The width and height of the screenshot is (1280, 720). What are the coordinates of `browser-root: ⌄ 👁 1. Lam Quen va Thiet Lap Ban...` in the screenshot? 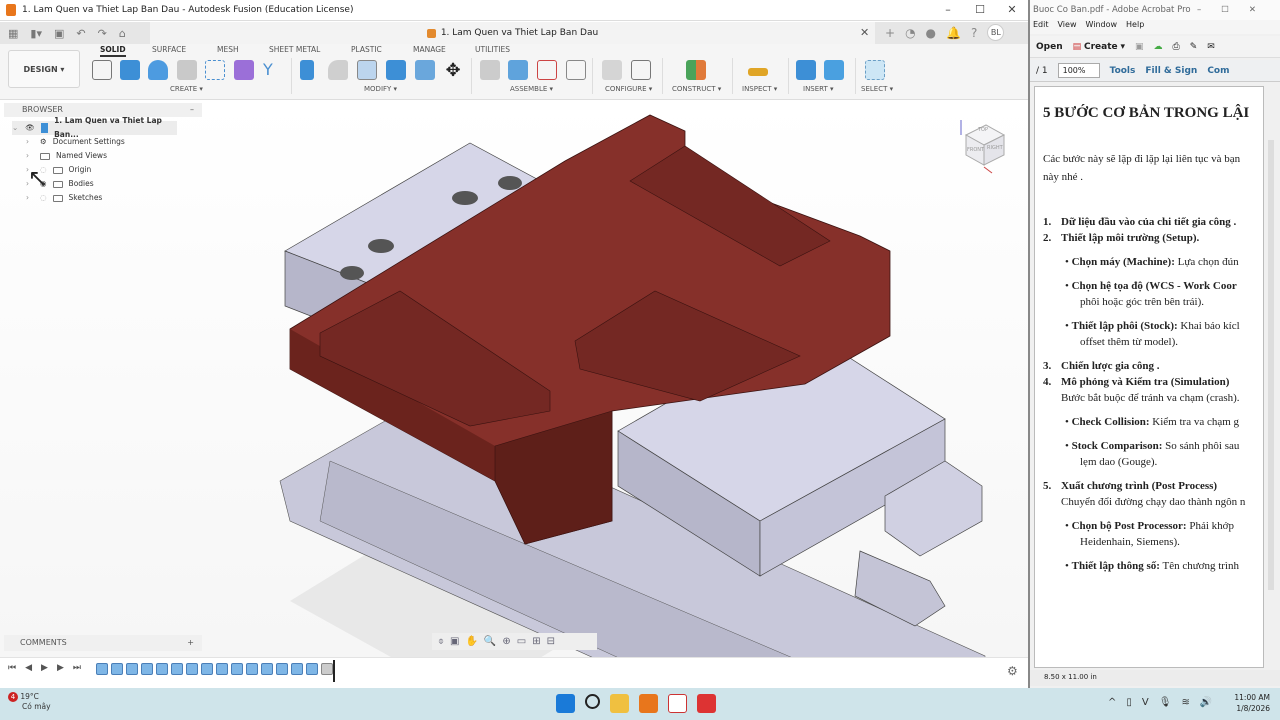 It's located at (94, 127).